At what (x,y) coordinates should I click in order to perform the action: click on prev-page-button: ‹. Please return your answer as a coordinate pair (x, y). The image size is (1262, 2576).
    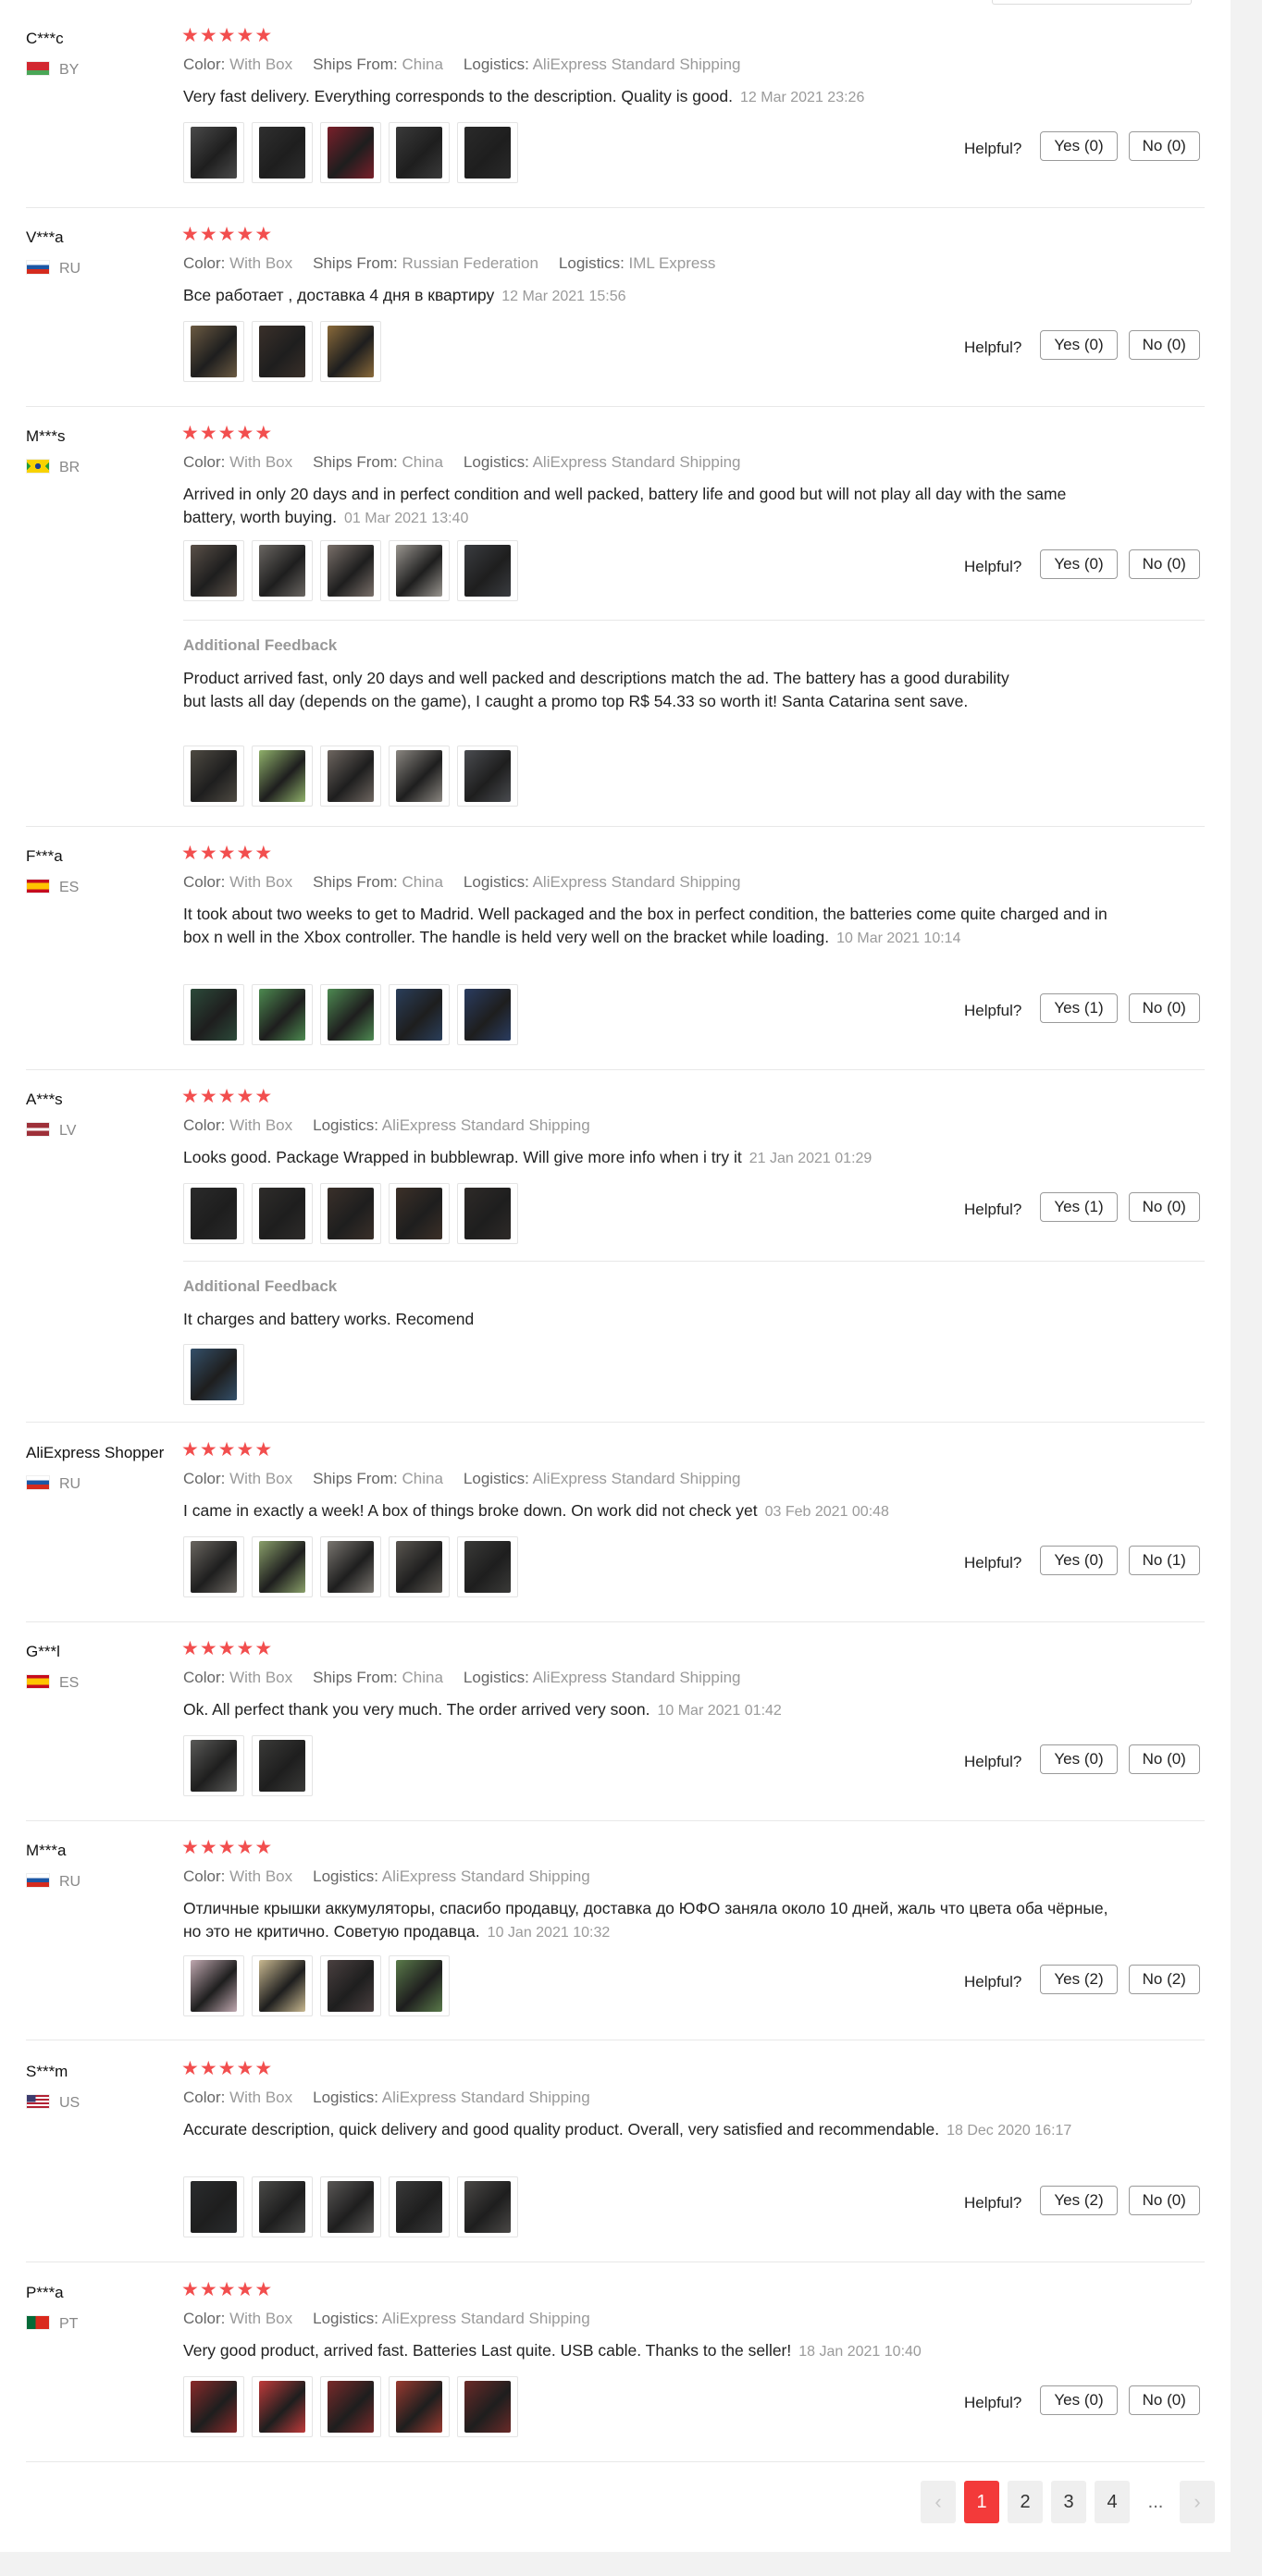
    Looking at the image, I should click on (938, 2502).